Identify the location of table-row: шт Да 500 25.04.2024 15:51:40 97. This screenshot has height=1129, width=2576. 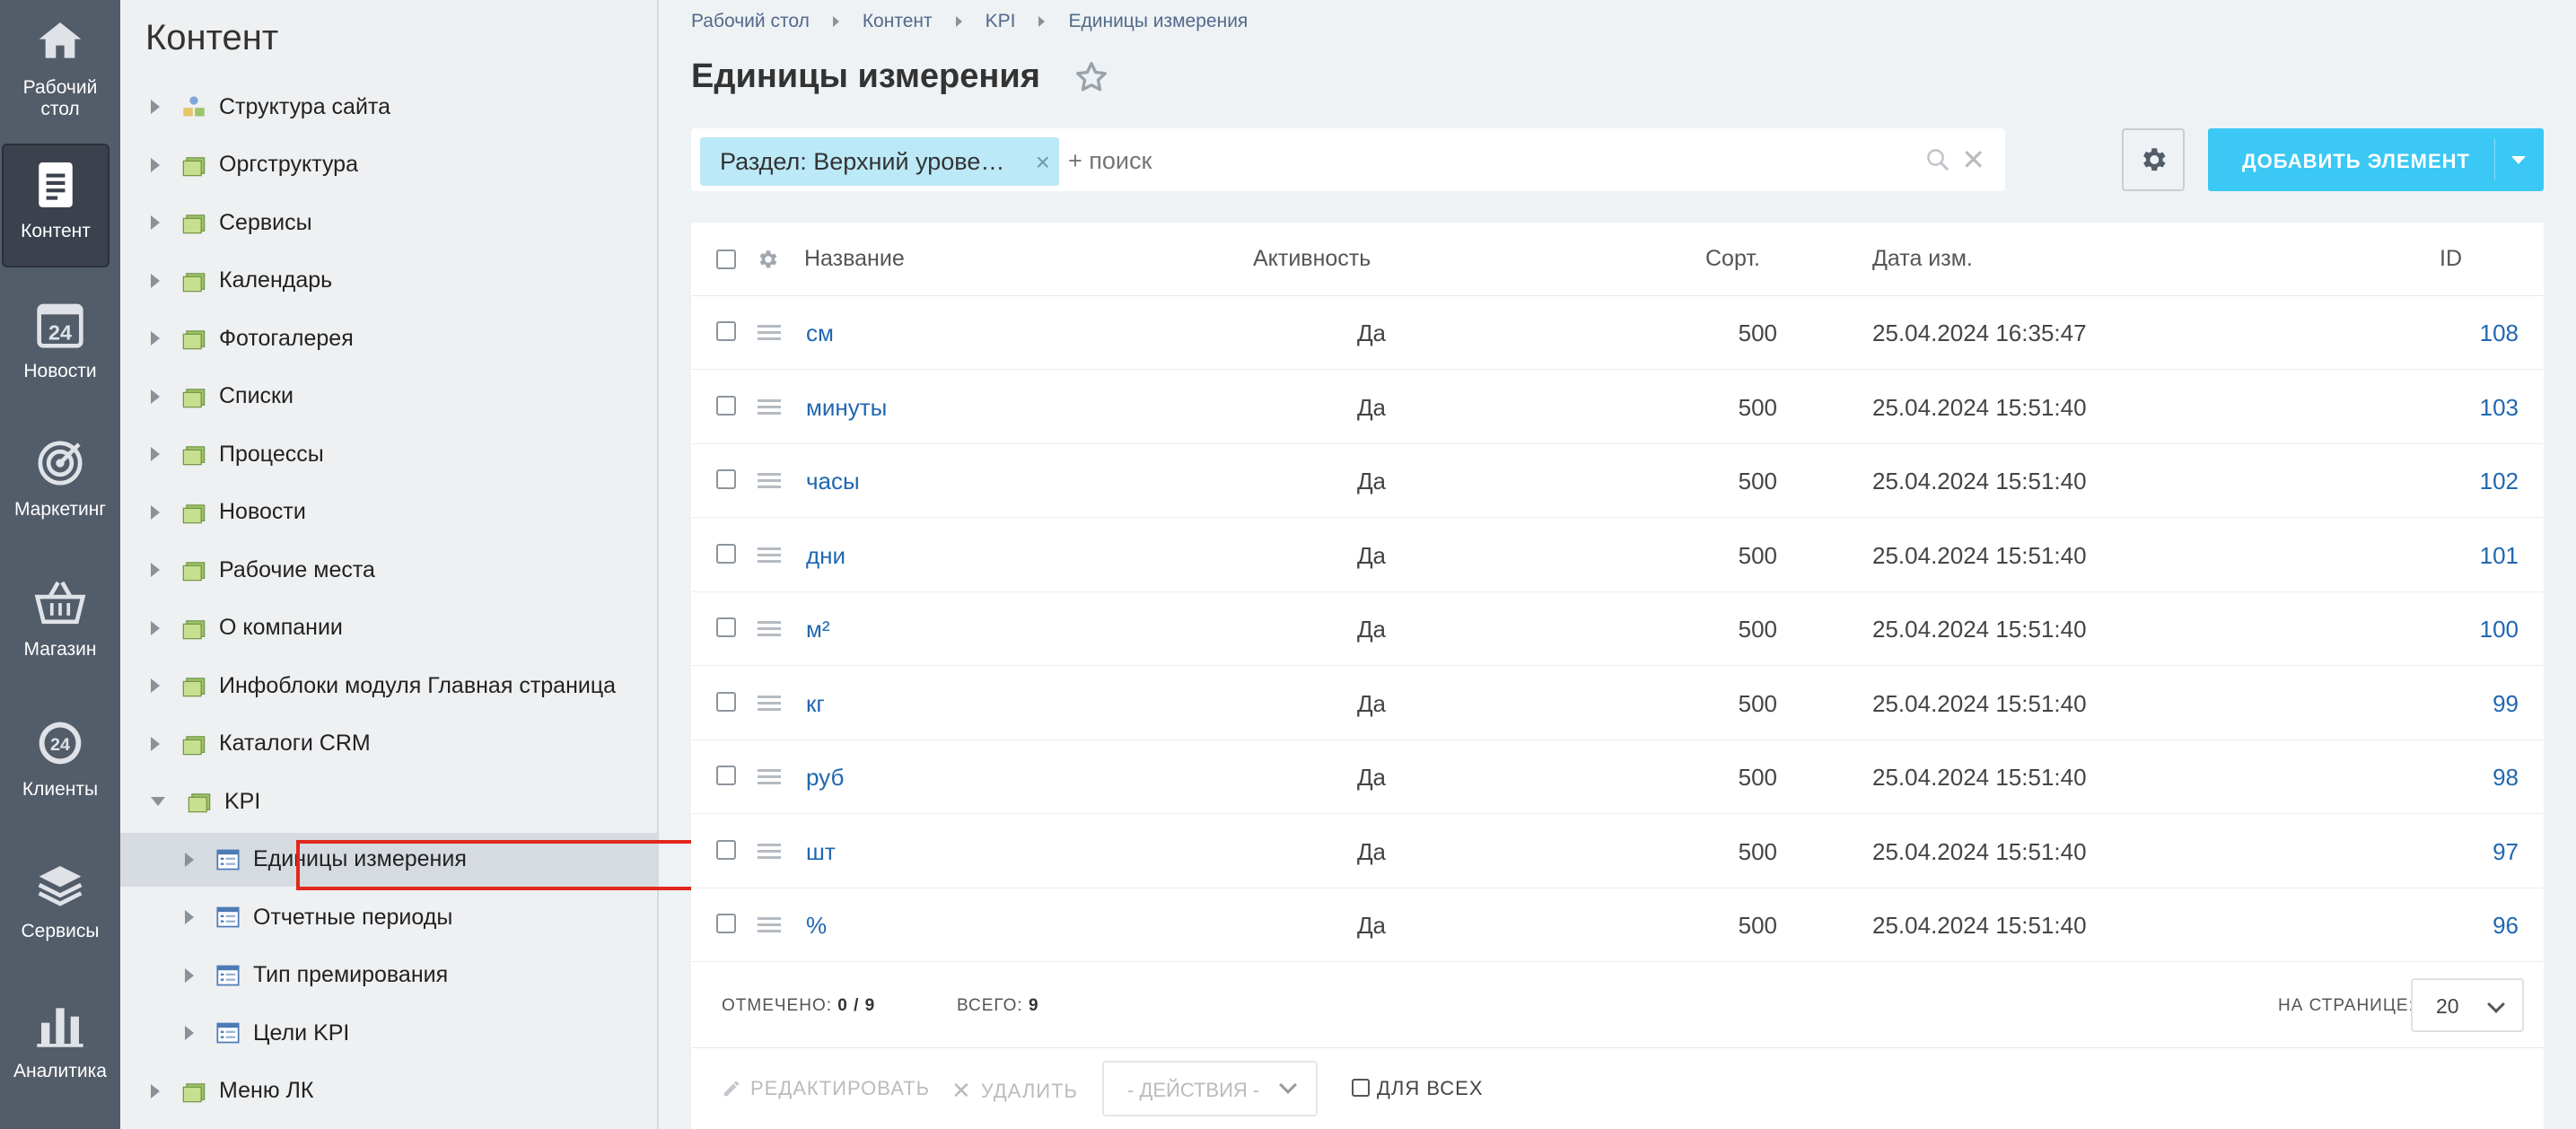
(1617, 851).